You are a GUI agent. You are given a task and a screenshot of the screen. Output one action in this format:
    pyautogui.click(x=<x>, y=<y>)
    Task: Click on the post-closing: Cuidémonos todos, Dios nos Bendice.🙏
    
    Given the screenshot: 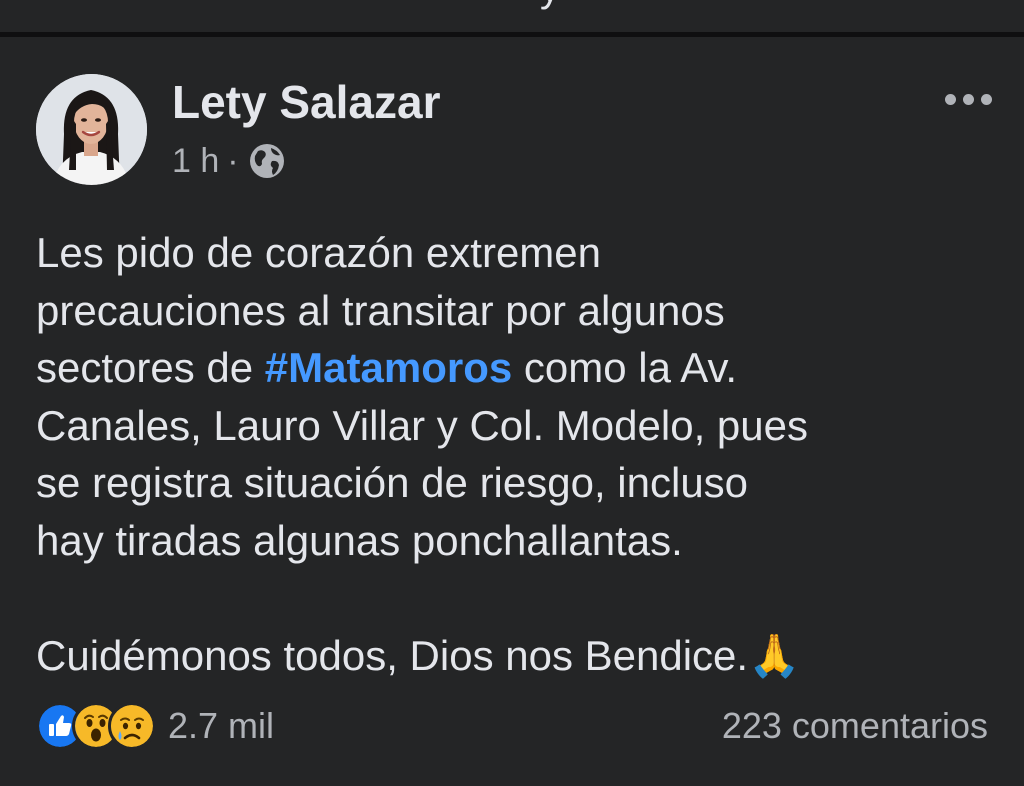 What is the action you would take?
    pyautogui.click(x=516, y=656)
    